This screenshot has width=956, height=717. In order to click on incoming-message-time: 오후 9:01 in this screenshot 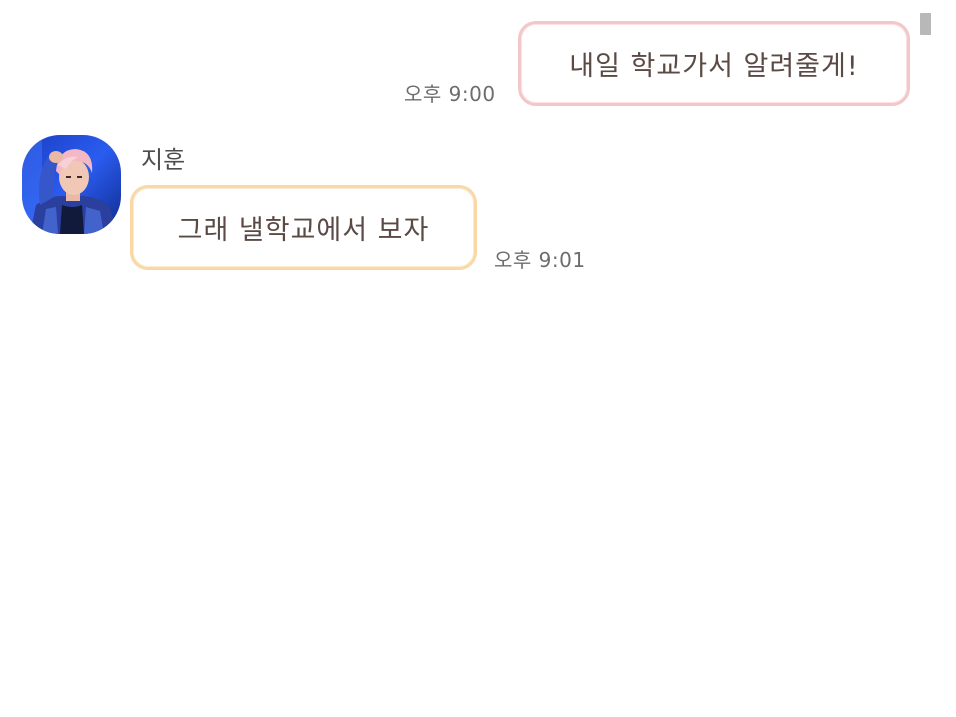, I will do `click(540, 260)`.